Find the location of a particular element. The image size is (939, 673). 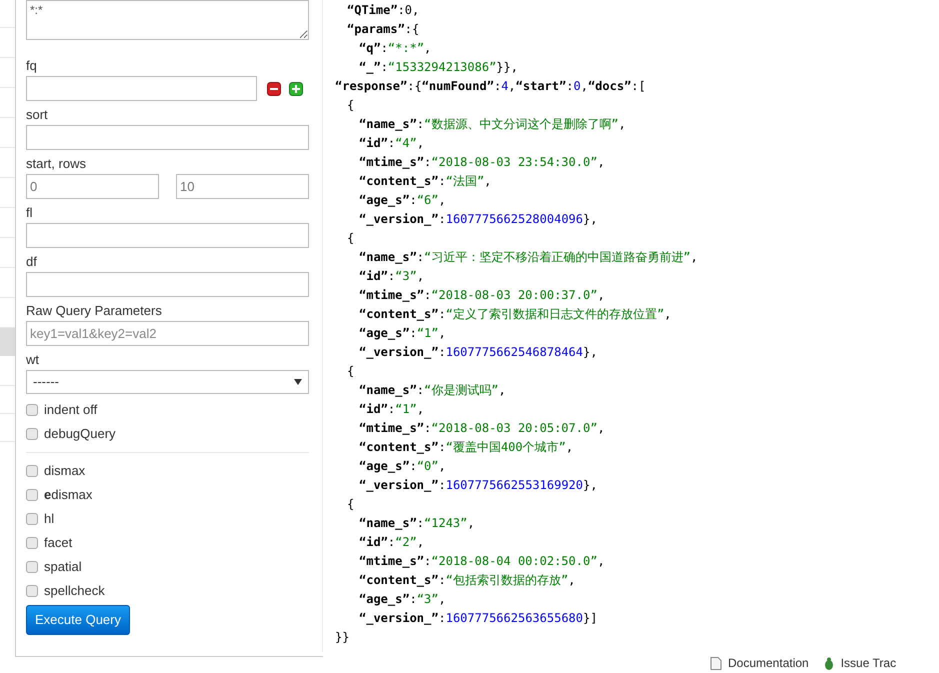

code-line: “_version_”:1607775662563655680}] is located at coordinates (478, 618).